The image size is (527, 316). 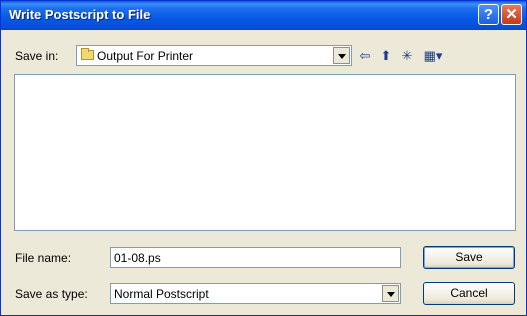 I want to click on save-in-value: Output For Printer, so click(x=145, y=56).